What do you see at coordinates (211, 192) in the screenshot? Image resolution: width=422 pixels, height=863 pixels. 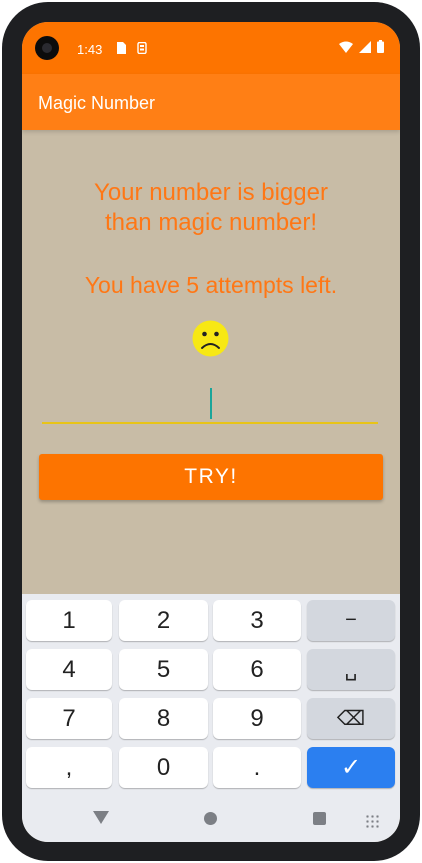 I see `message-line-1: Your number is bigger` at bounding box center [211, 192].